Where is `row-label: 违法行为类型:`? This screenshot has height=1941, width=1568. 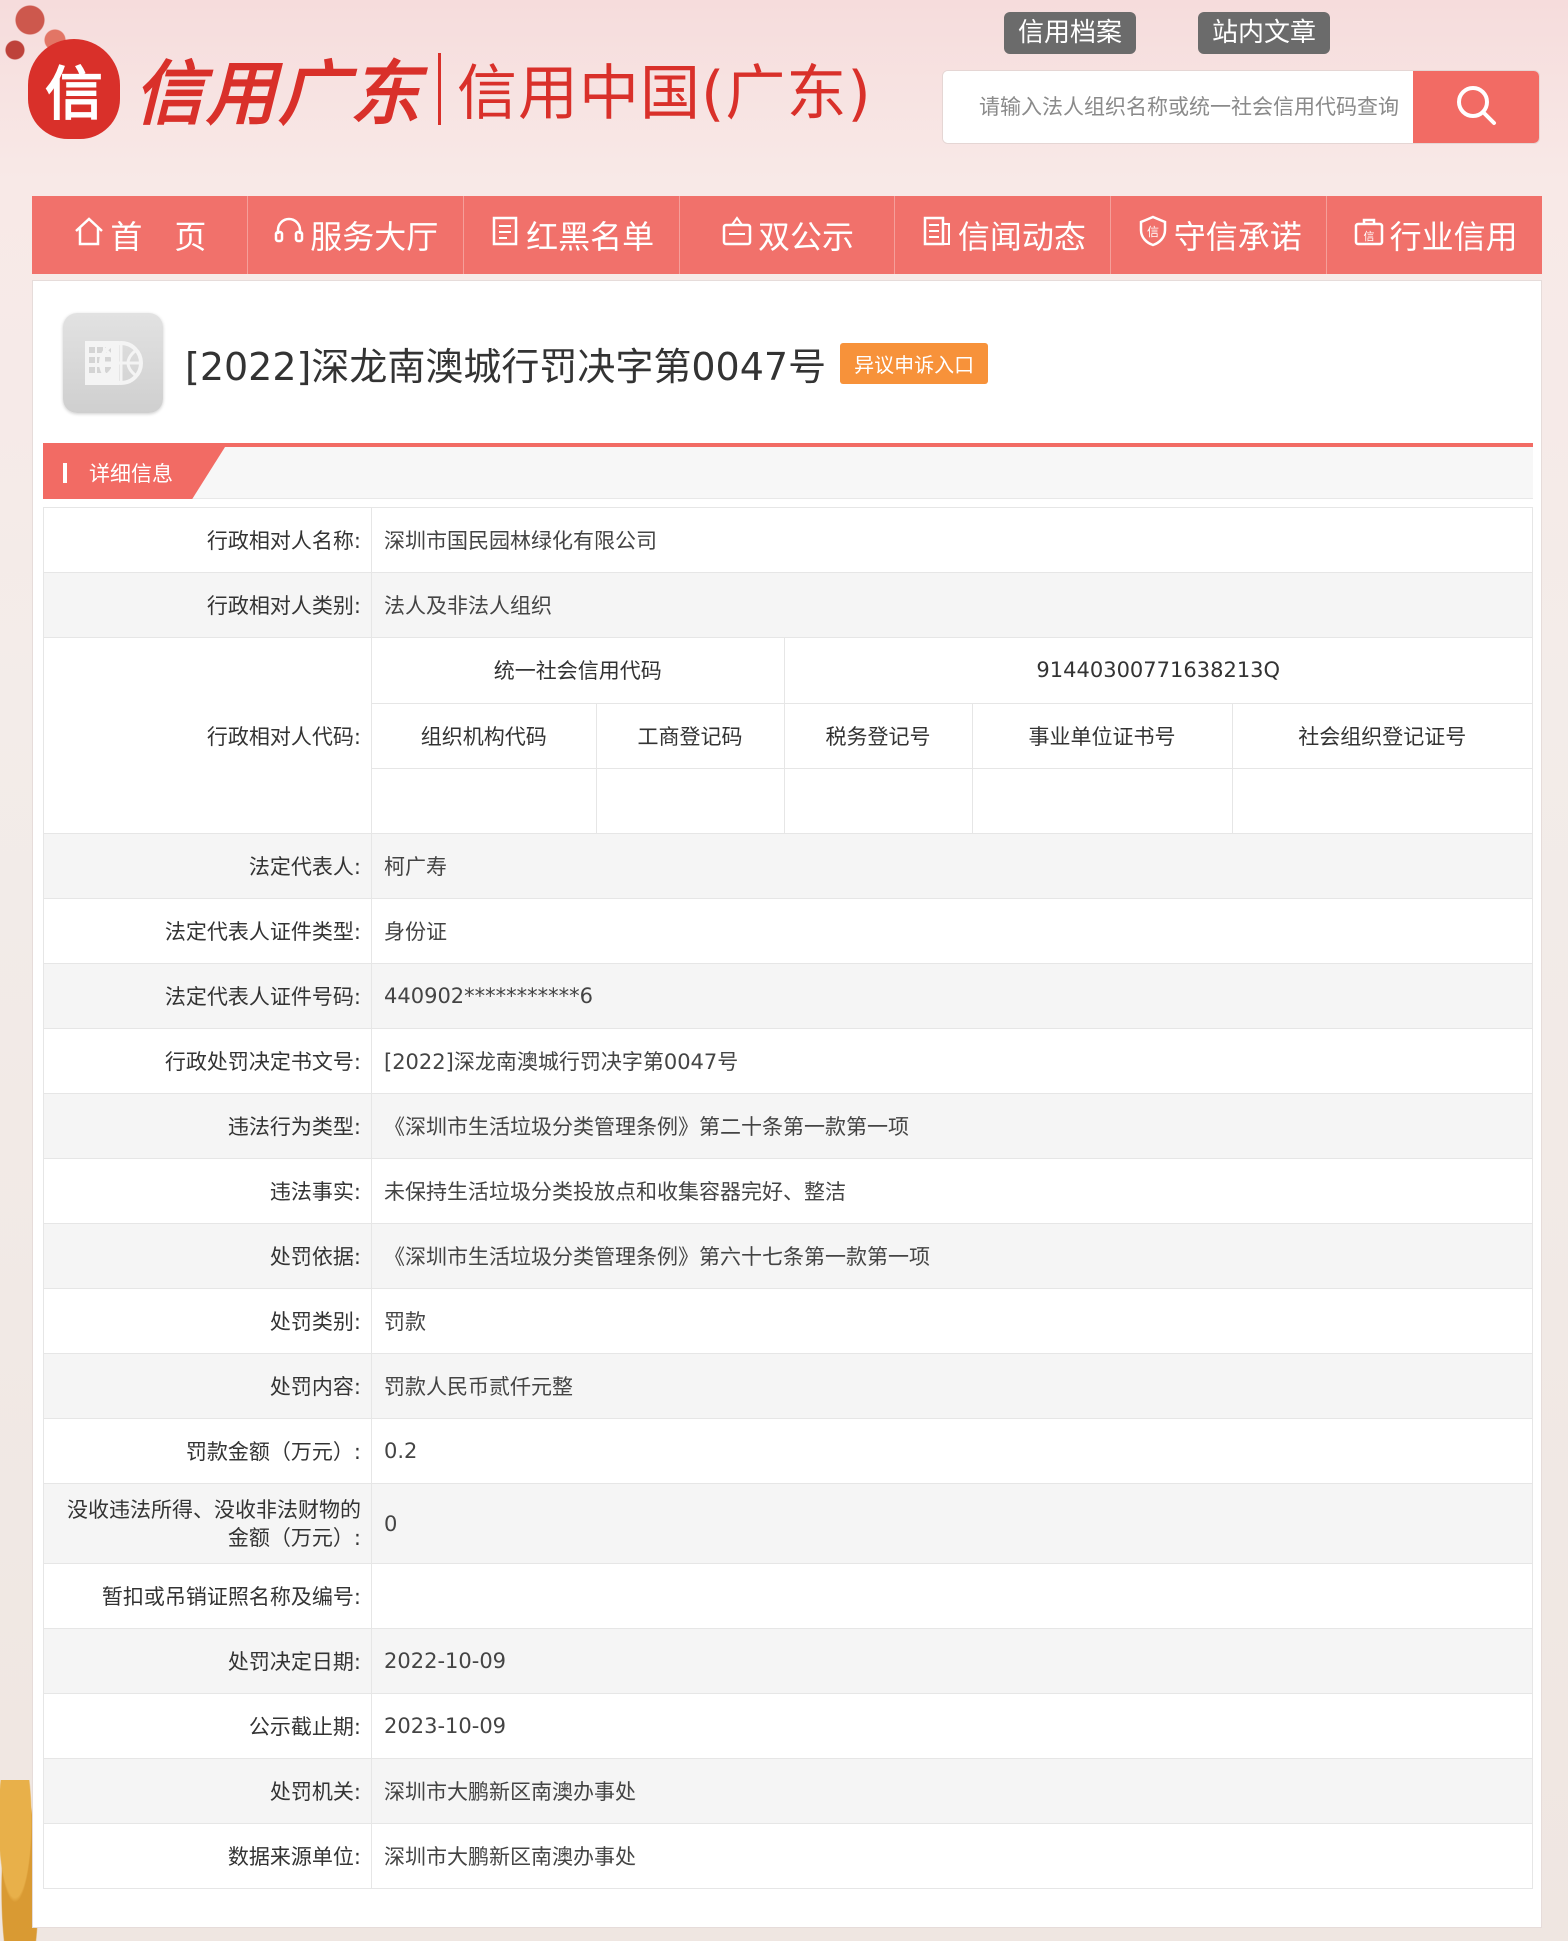
row-label: 违法行为类型: is located at coordinates (207, 1126).